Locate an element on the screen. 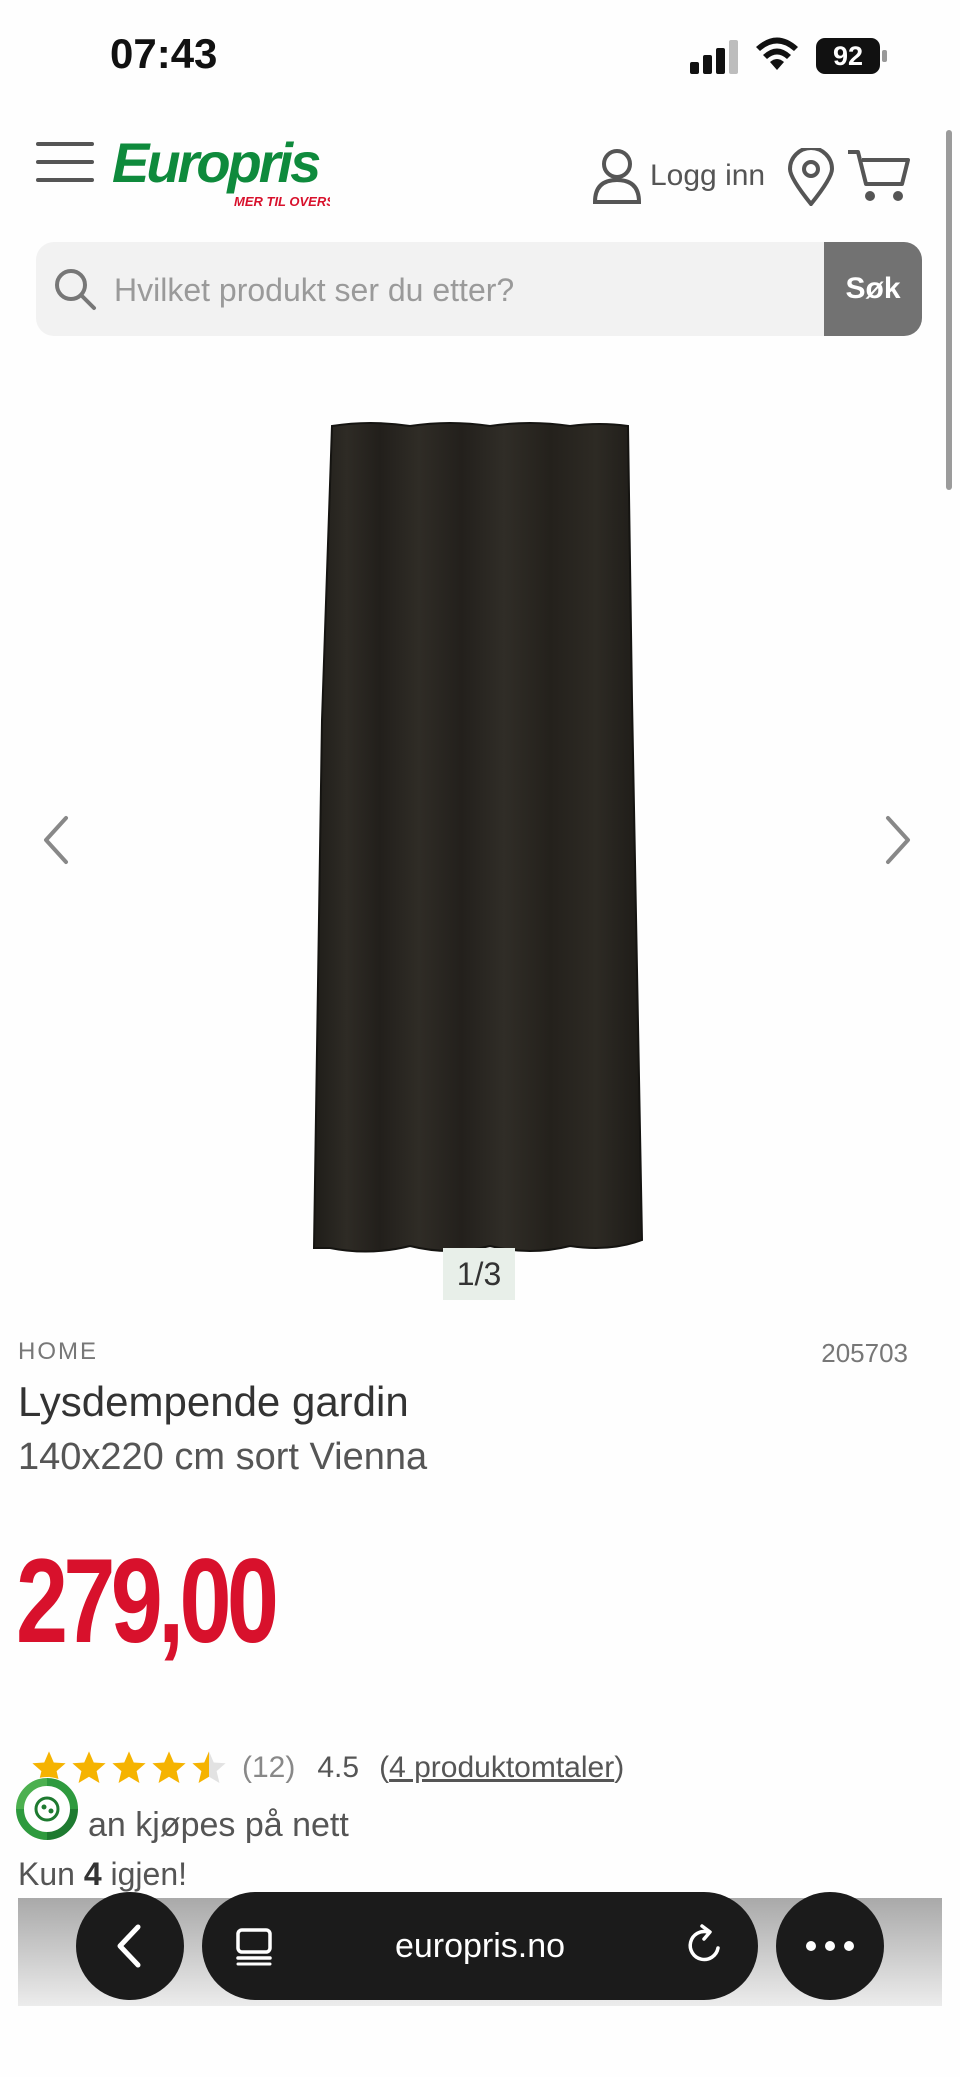 The width and height of the screenshot is (960, 2077). search-button: Søk is located at coordinates (873, 289).